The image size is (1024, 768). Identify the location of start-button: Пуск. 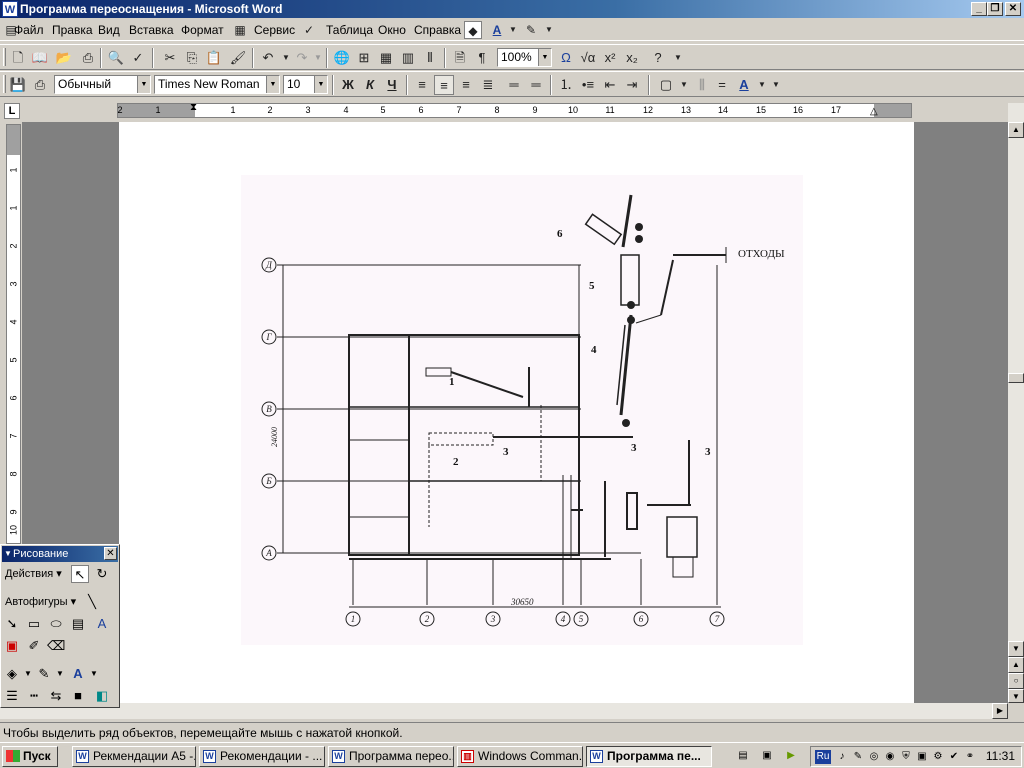
(30, 756).